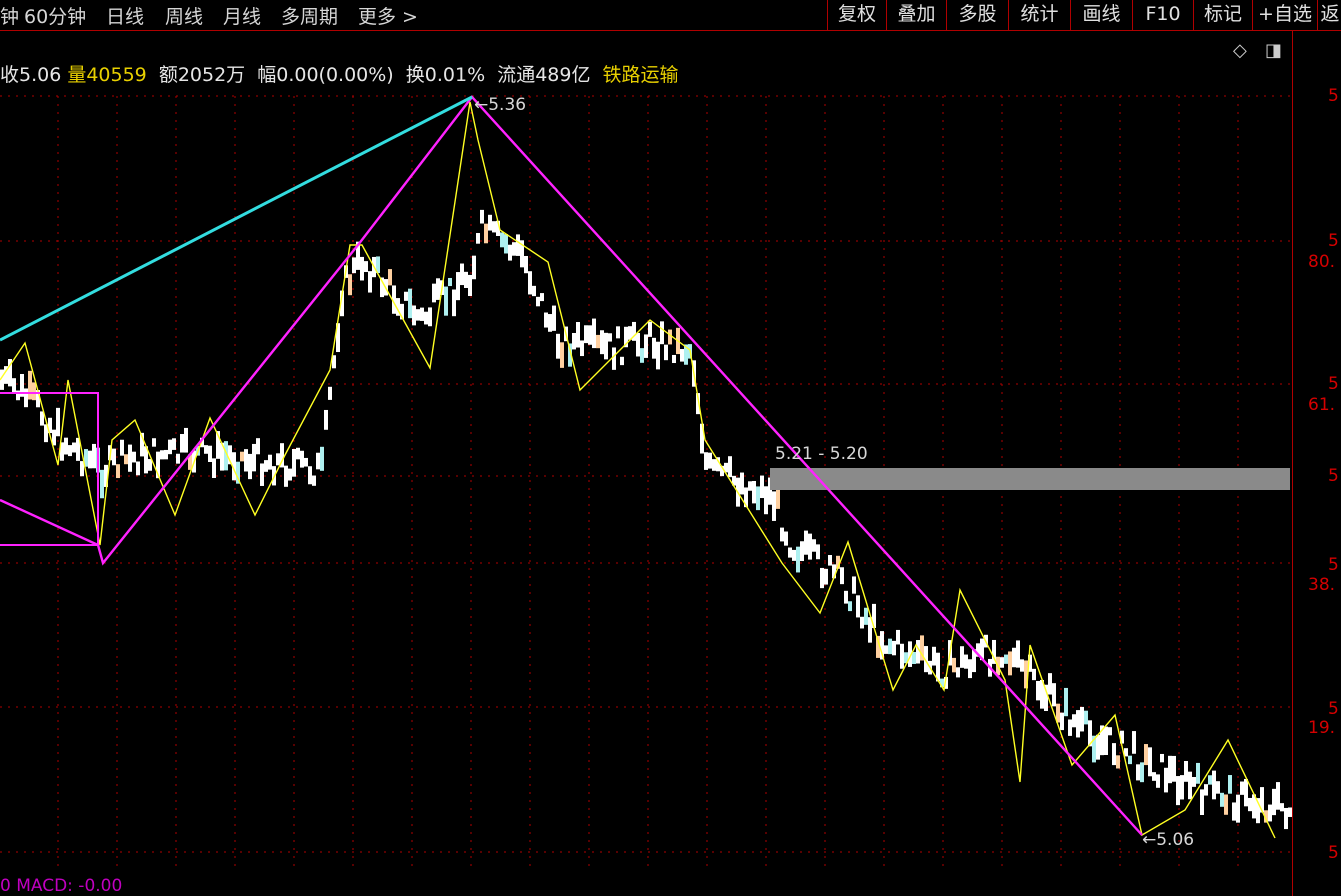 Image resolution: width=1341 pixels, height=896 pixels. What do you see at coordinates (1284, 15) in the screenshot?
I see `add-watchlist-button: +自选` at bounding box center [1284, 15].